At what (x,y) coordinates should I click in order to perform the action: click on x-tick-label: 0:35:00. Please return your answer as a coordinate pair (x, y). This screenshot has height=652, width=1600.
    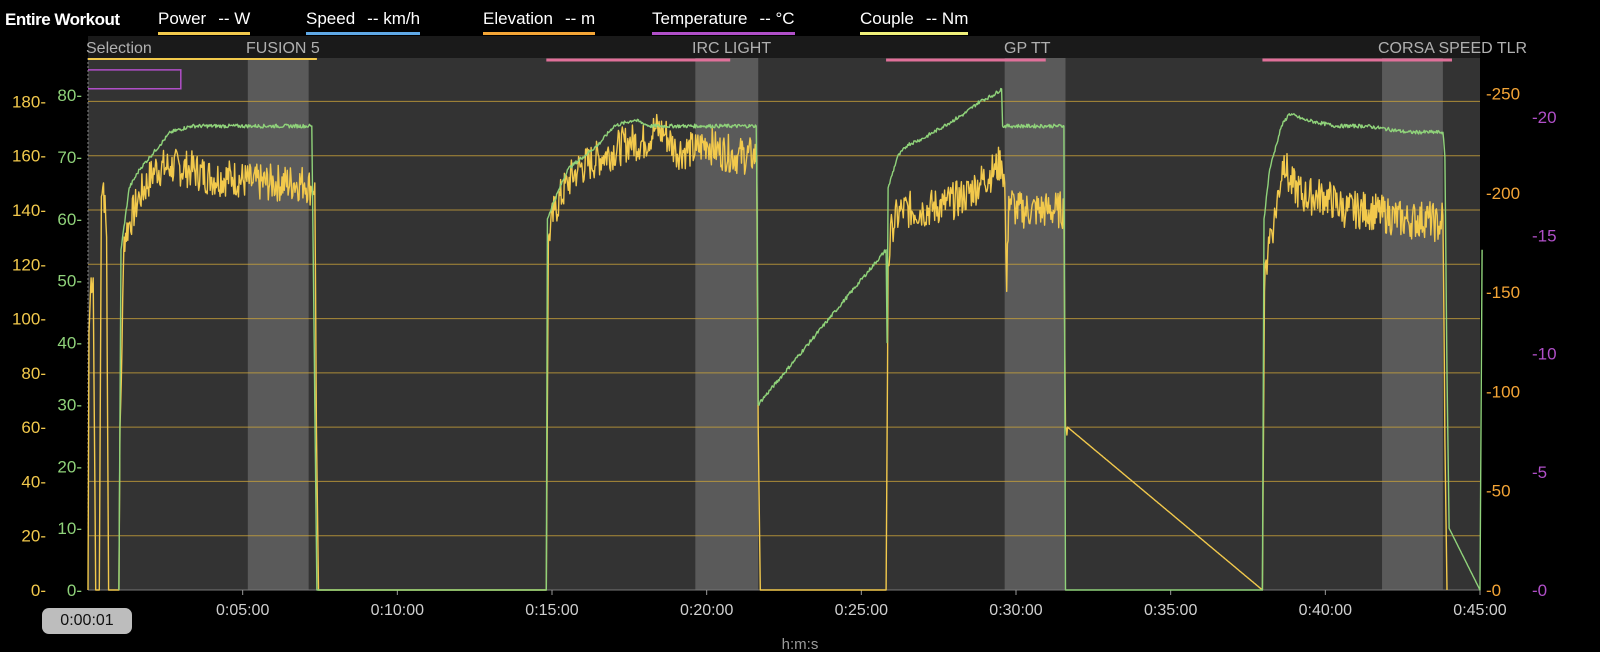
    Looking at the image, I should click on (1170, 610).